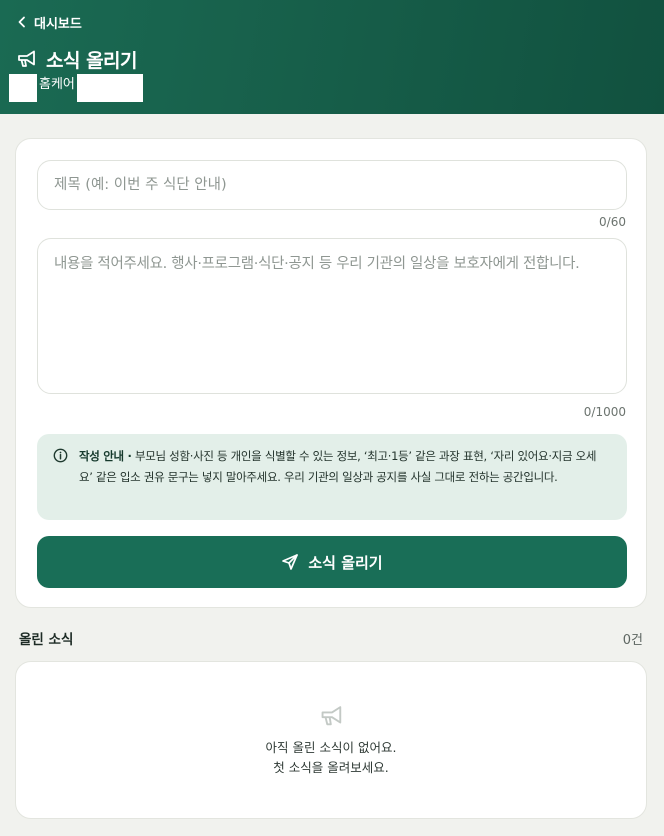 Image resolution: width=664 pixels, height=836 pixels. I want to click on organization-row: 홈케어, so click(76, 88).